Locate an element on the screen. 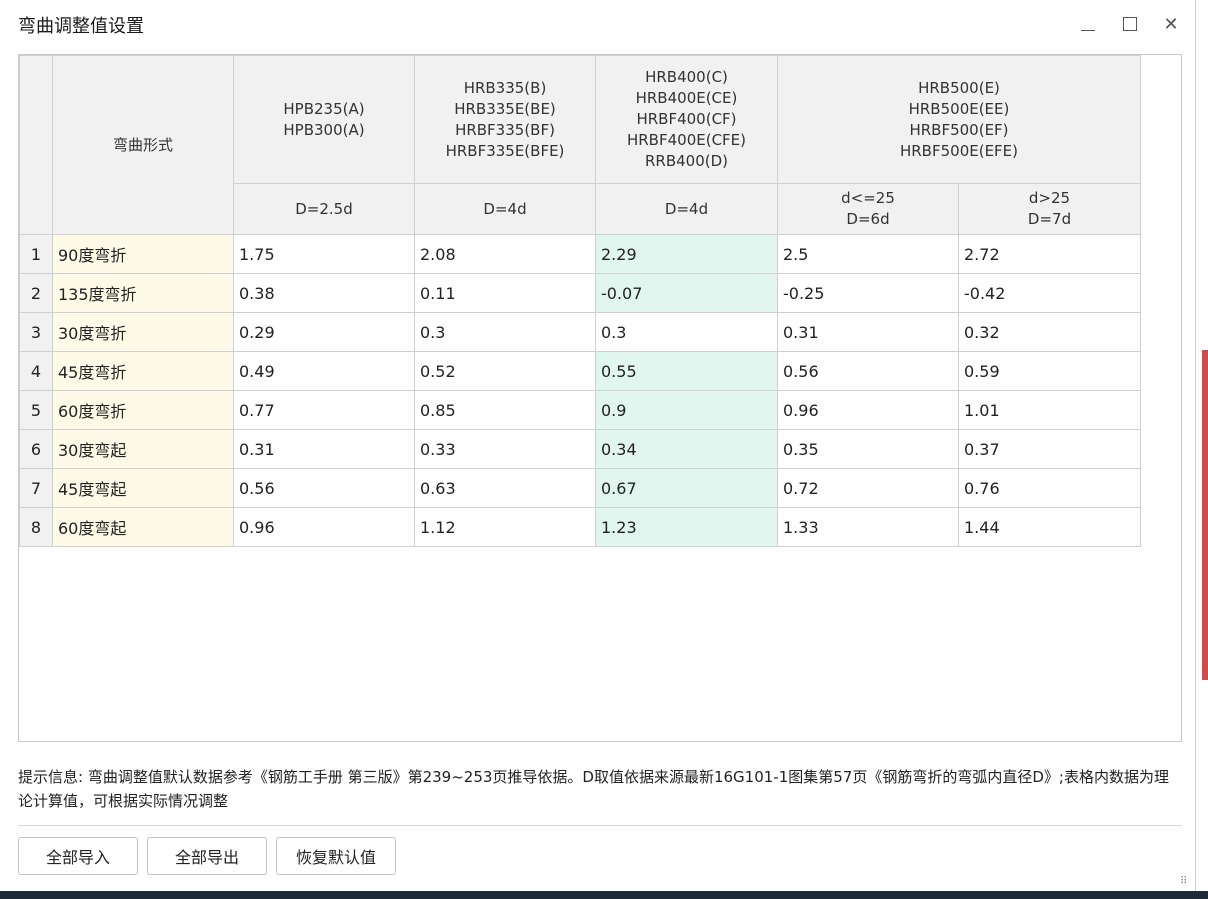 The height and width of the screenshot is (899, 1208). value-cell: 0.38 is located at coordinates (324, 293).